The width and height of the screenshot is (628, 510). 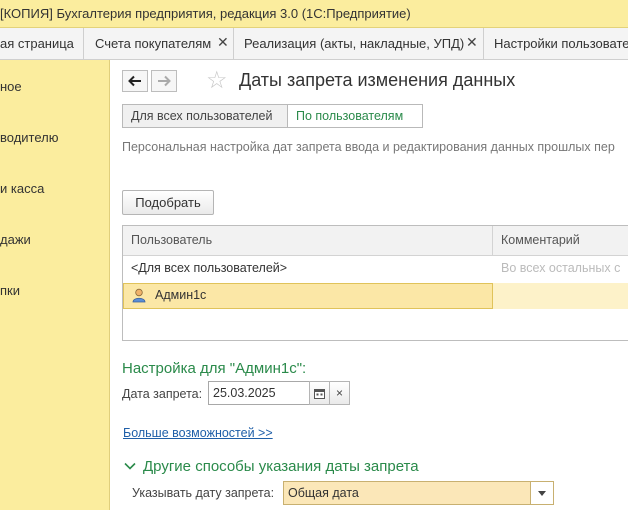 What do you see at coordinates (375, 241) in the screenshot?
I see `table-header: Пользователь Комментарий` at bounding box center [375, 241].